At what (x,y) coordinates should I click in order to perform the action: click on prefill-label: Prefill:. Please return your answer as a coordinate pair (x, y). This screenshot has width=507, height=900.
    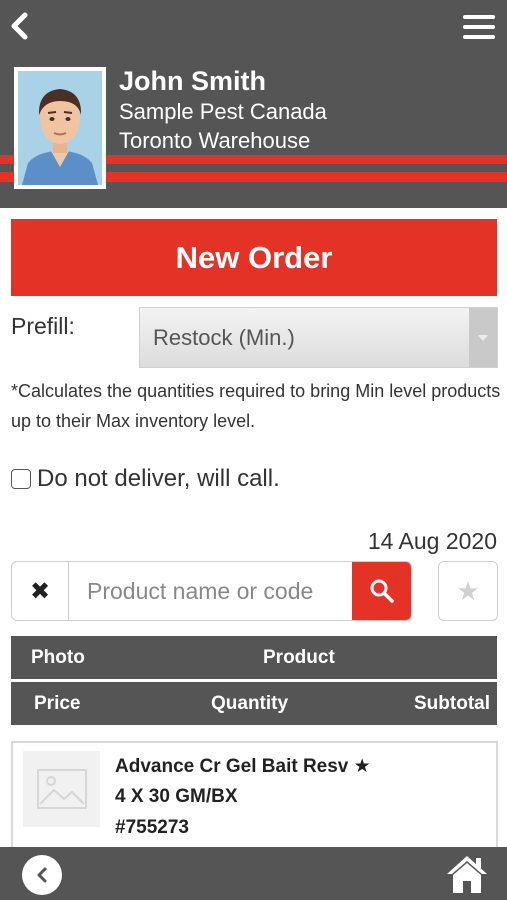
    Looking at the image, I should click on (43, 326).